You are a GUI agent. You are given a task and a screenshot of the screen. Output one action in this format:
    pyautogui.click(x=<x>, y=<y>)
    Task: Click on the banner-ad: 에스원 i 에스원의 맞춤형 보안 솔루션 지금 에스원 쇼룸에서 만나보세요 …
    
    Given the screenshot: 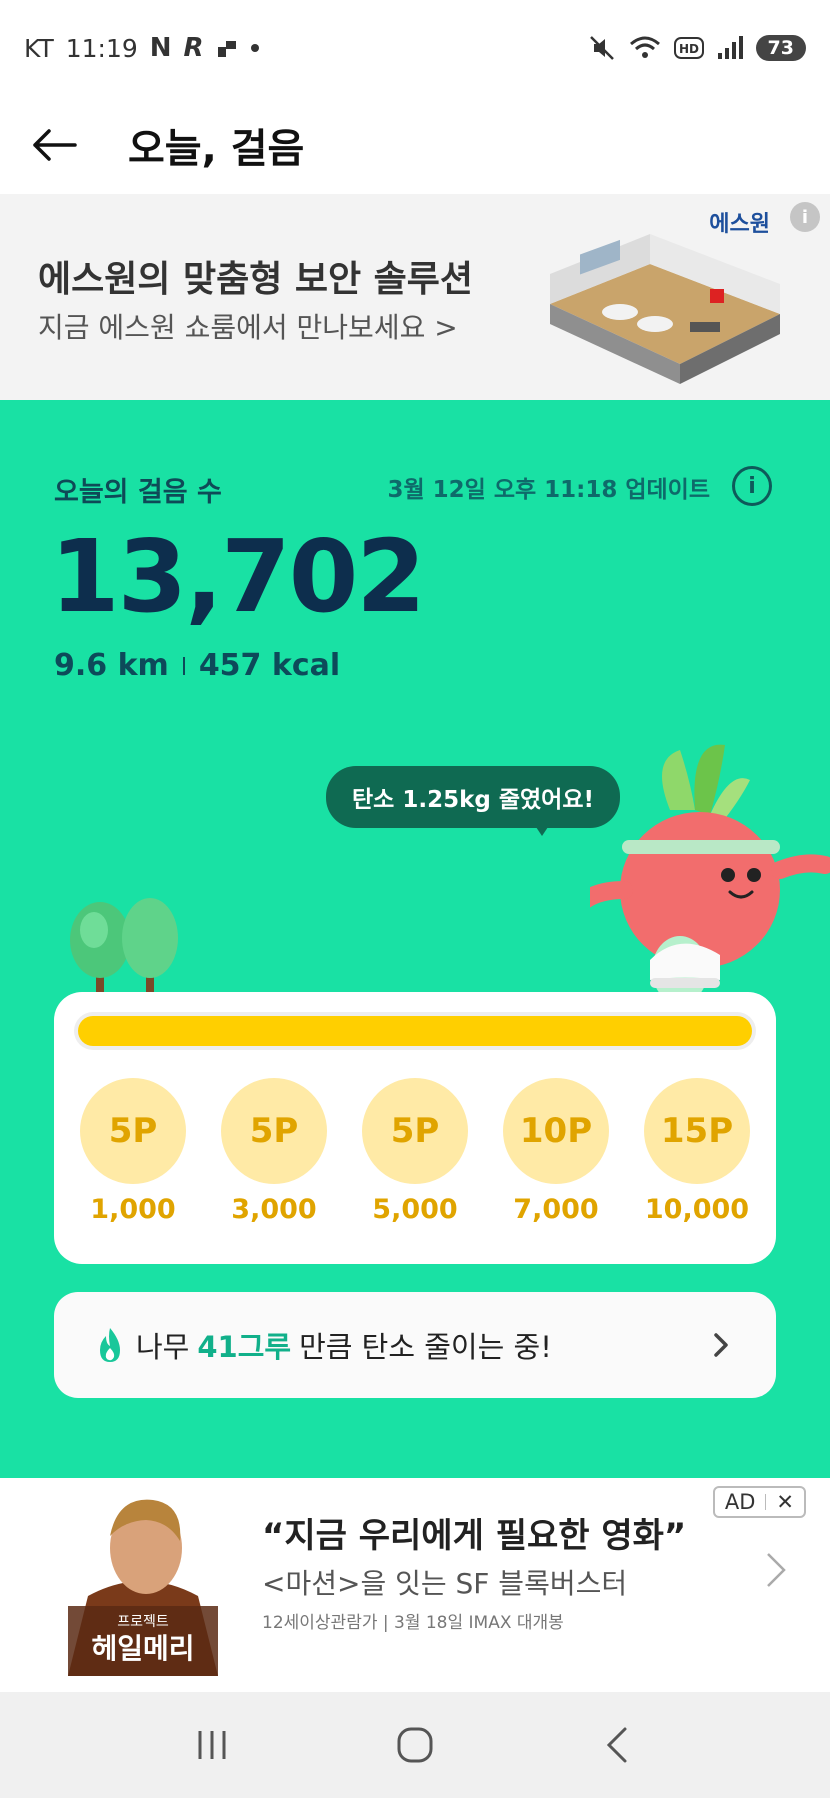 What is the action you would take?
    pyautogui.click(x=415, y=297)
    